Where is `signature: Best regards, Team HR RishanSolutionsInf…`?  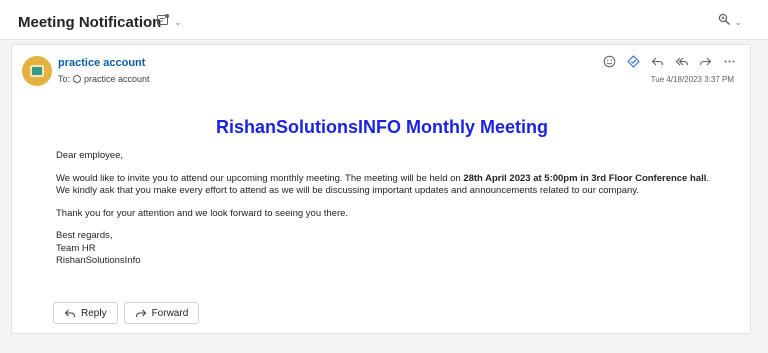 signature: Best regards, Team HR RishanSolutionsInf… is located at coordinates (388, 249).